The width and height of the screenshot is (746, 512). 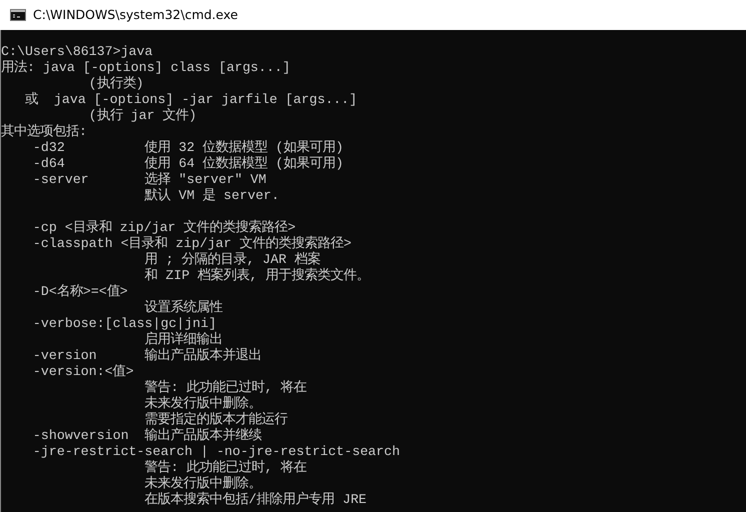 What do you see at coordinates (212, 196) in the screenshot?
I see `console-line: 默认 VM 是 server.` at bounding box center [212, 196].